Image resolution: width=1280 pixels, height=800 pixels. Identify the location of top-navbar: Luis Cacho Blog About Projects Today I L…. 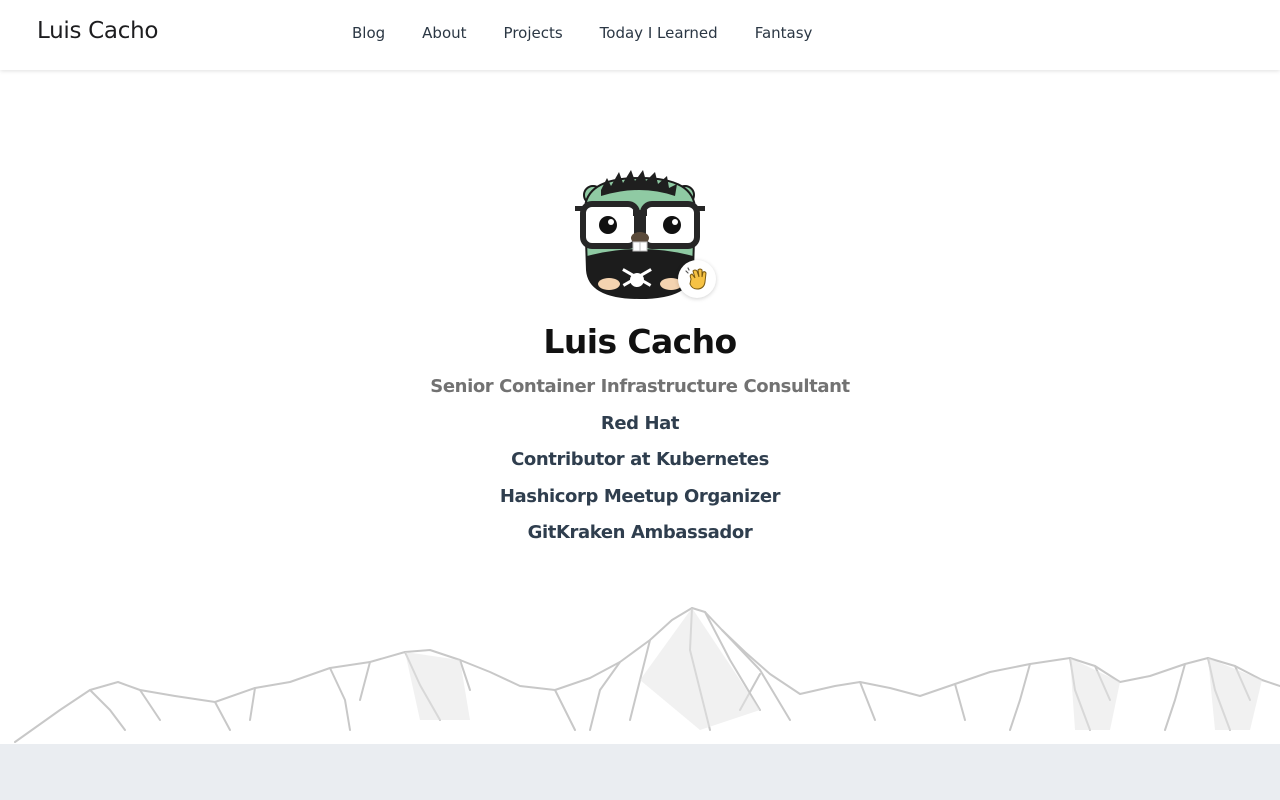
(640, 35).